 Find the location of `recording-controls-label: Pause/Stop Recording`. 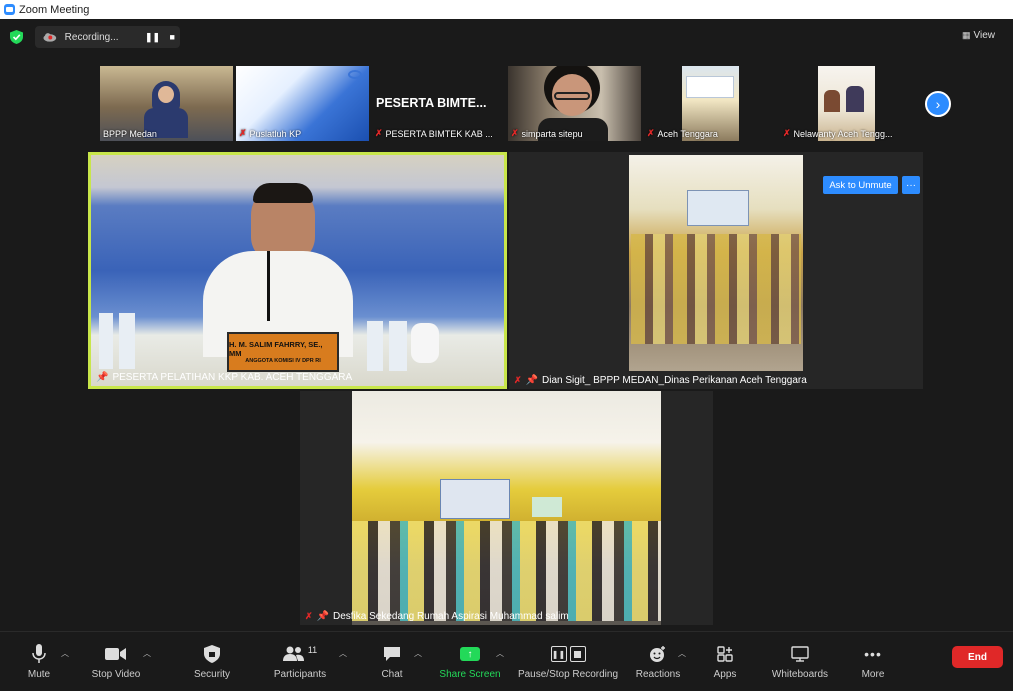

recording-controls-label: Pause/Stop Recording is located at coordinates (568, 674).